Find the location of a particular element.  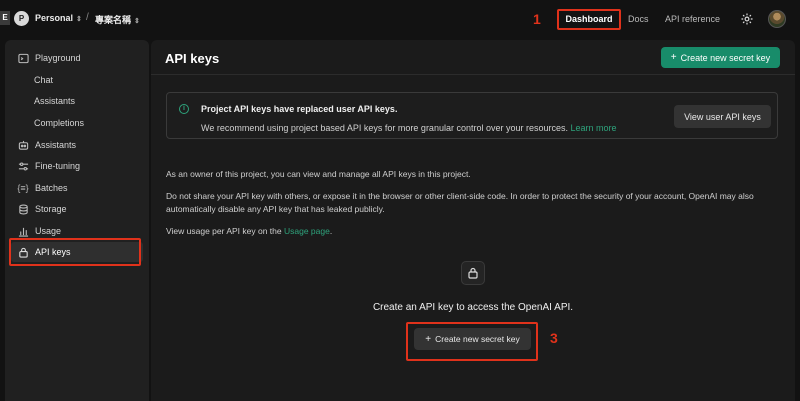

sidebar-item-completions: Completions is located at coordinates (77, 123).